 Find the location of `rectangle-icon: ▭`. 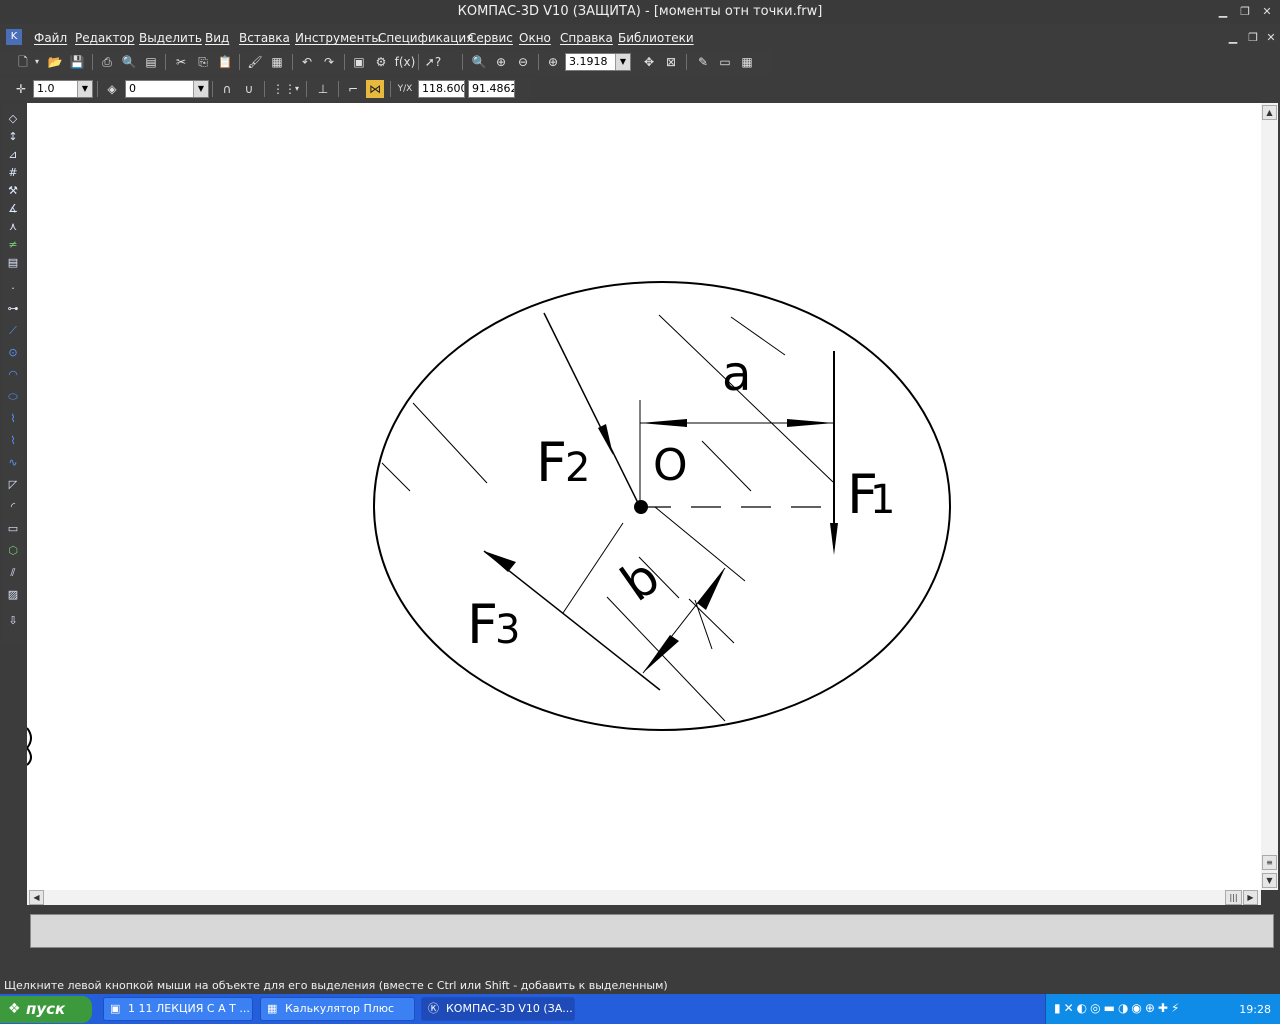

rectangle-icon: ▭ is located at coordinates (13, 529).